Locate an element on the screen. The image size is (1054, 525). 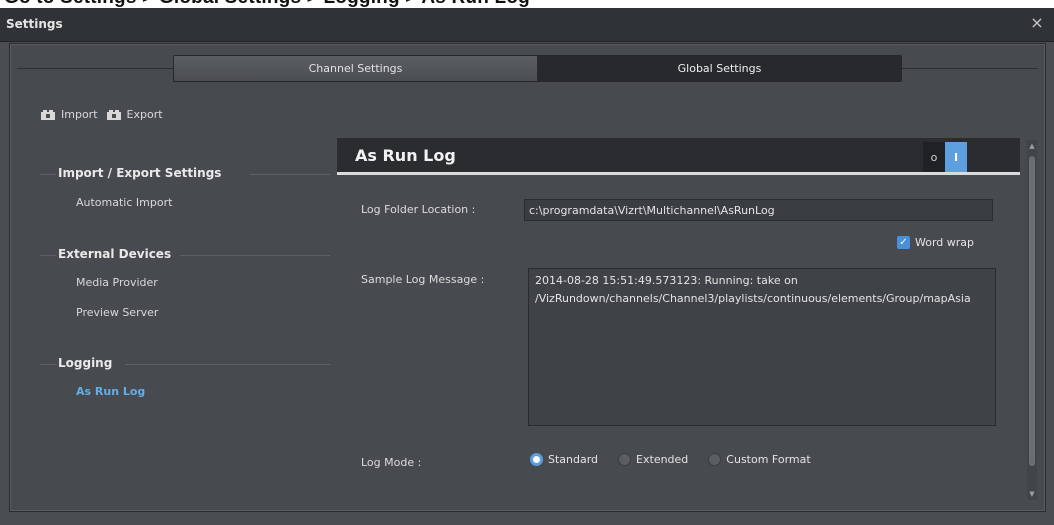
sample-log-label: Sample Log Message : is located at coordinates (423, 279).